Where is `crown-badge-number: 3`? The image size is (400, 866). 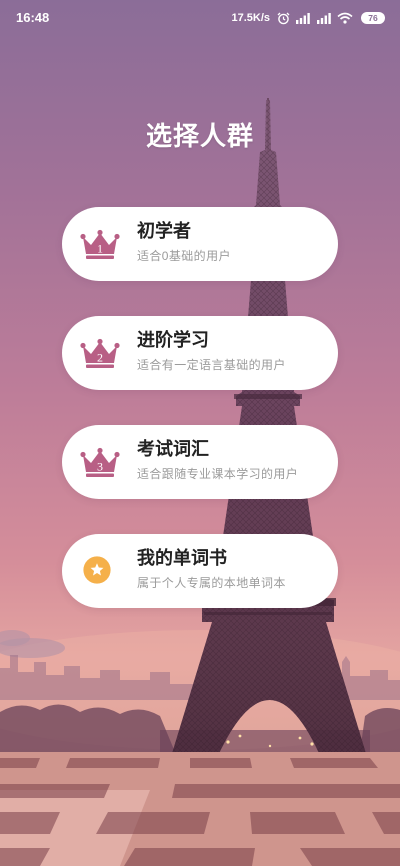 crown-badge-number: 3 is located at coordinates (100, 467).